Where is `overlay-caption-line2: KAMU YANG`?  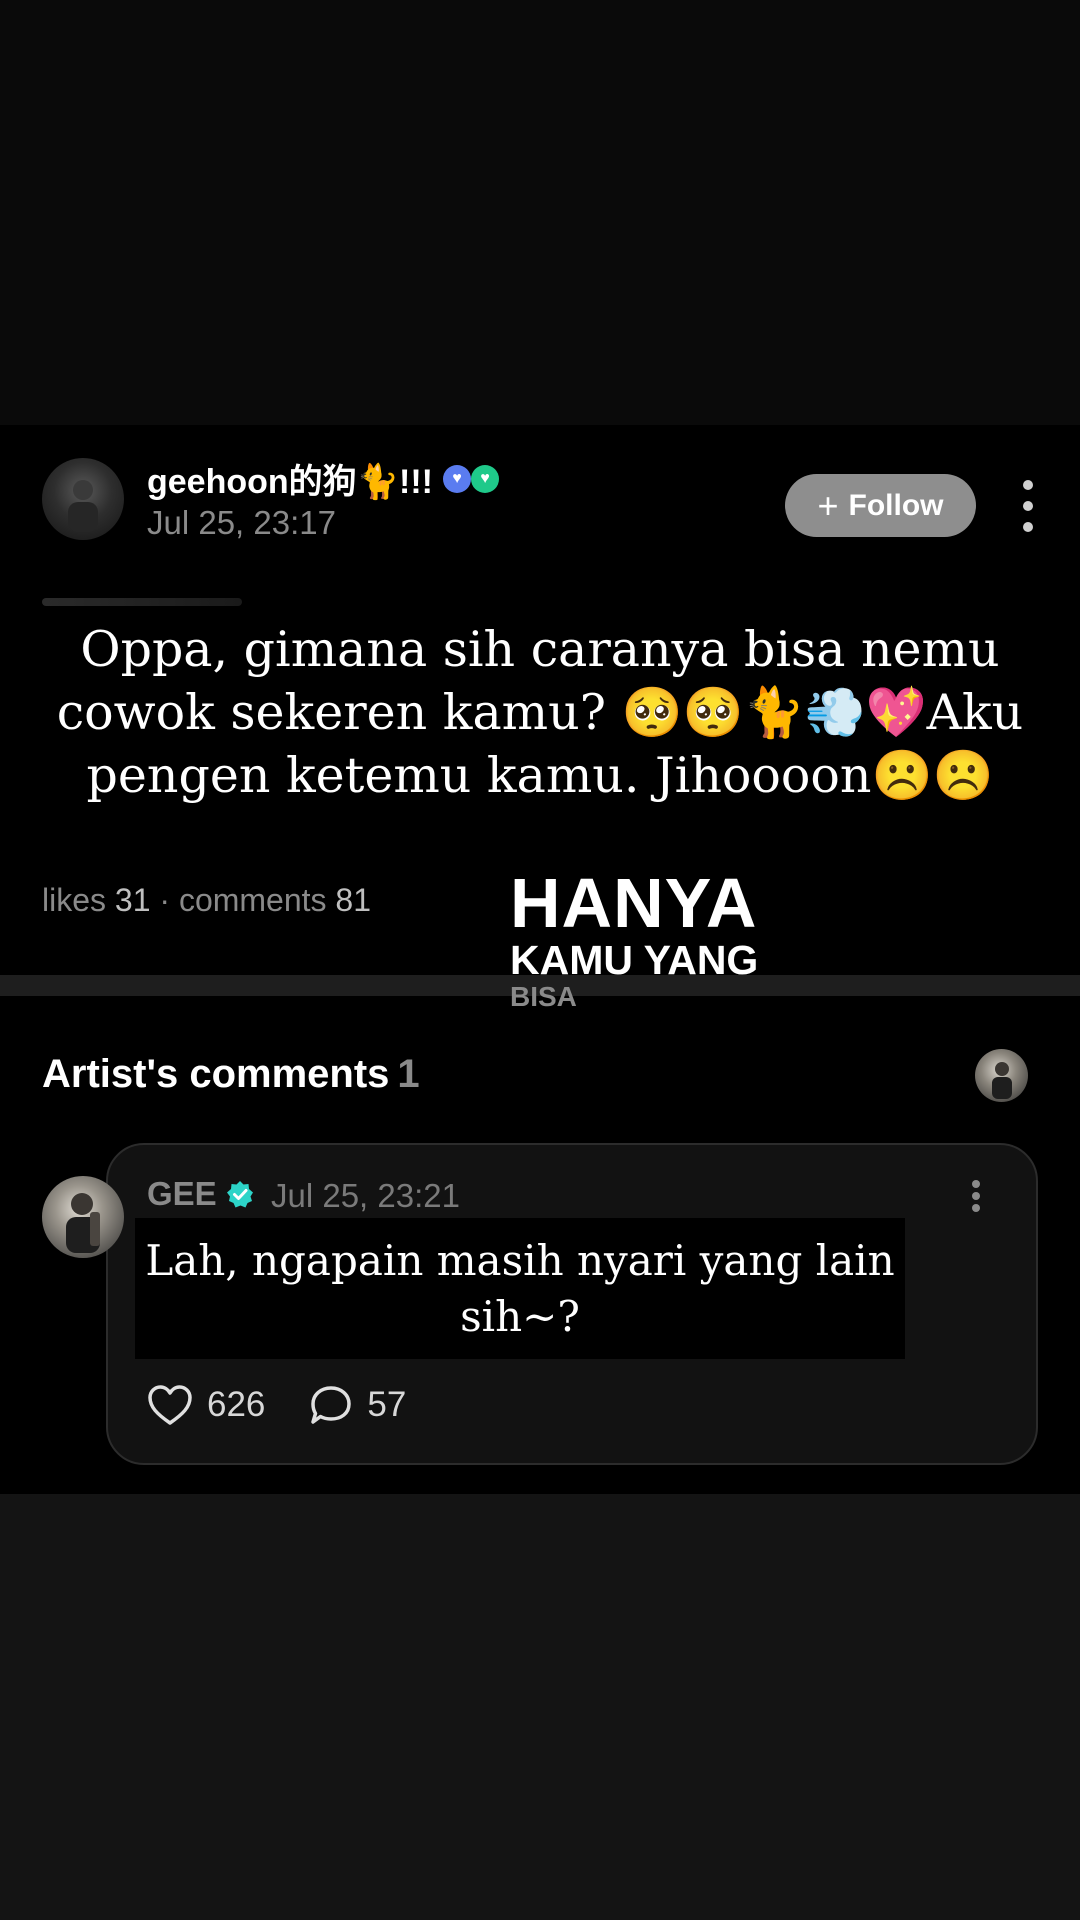 overlay-caption-line2: KAMU YANG is located at coordinates (634, 960).